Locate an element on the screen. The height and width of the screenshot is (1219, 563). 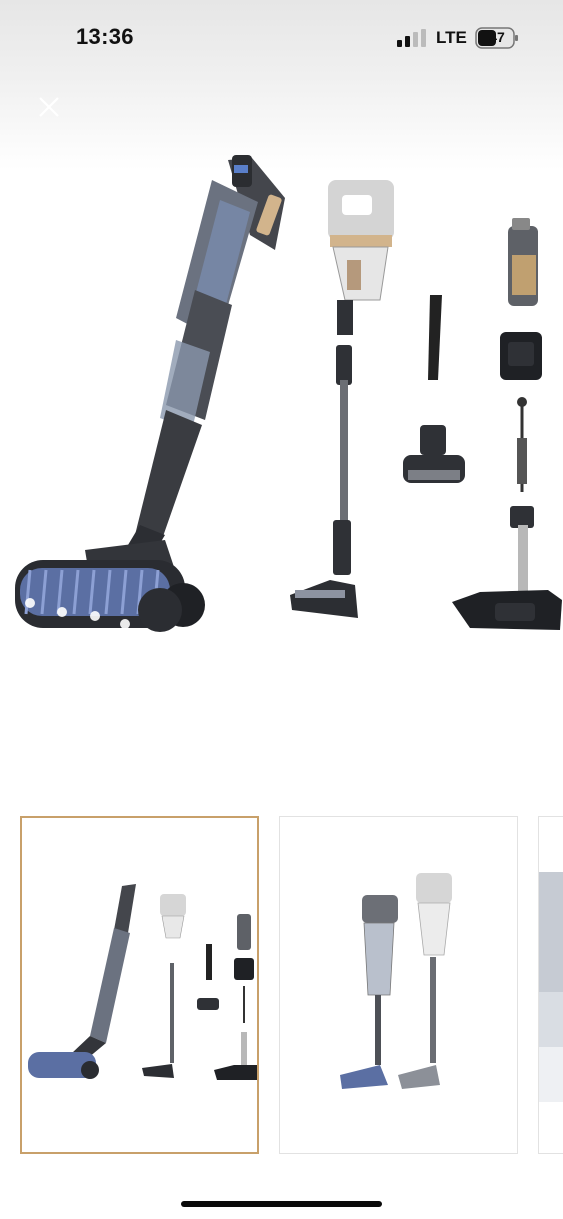
signal-bars-icon is located at coordinates (411, 38).